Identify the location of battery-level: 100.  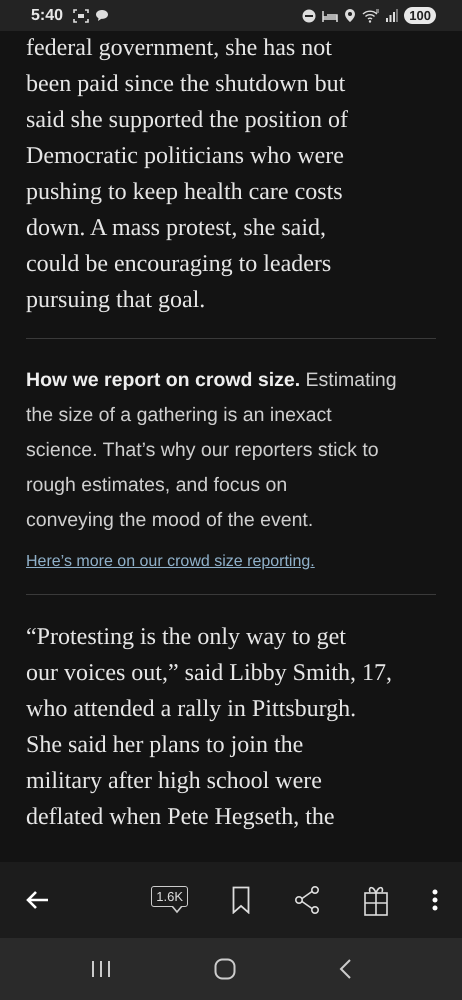
(420, 15).